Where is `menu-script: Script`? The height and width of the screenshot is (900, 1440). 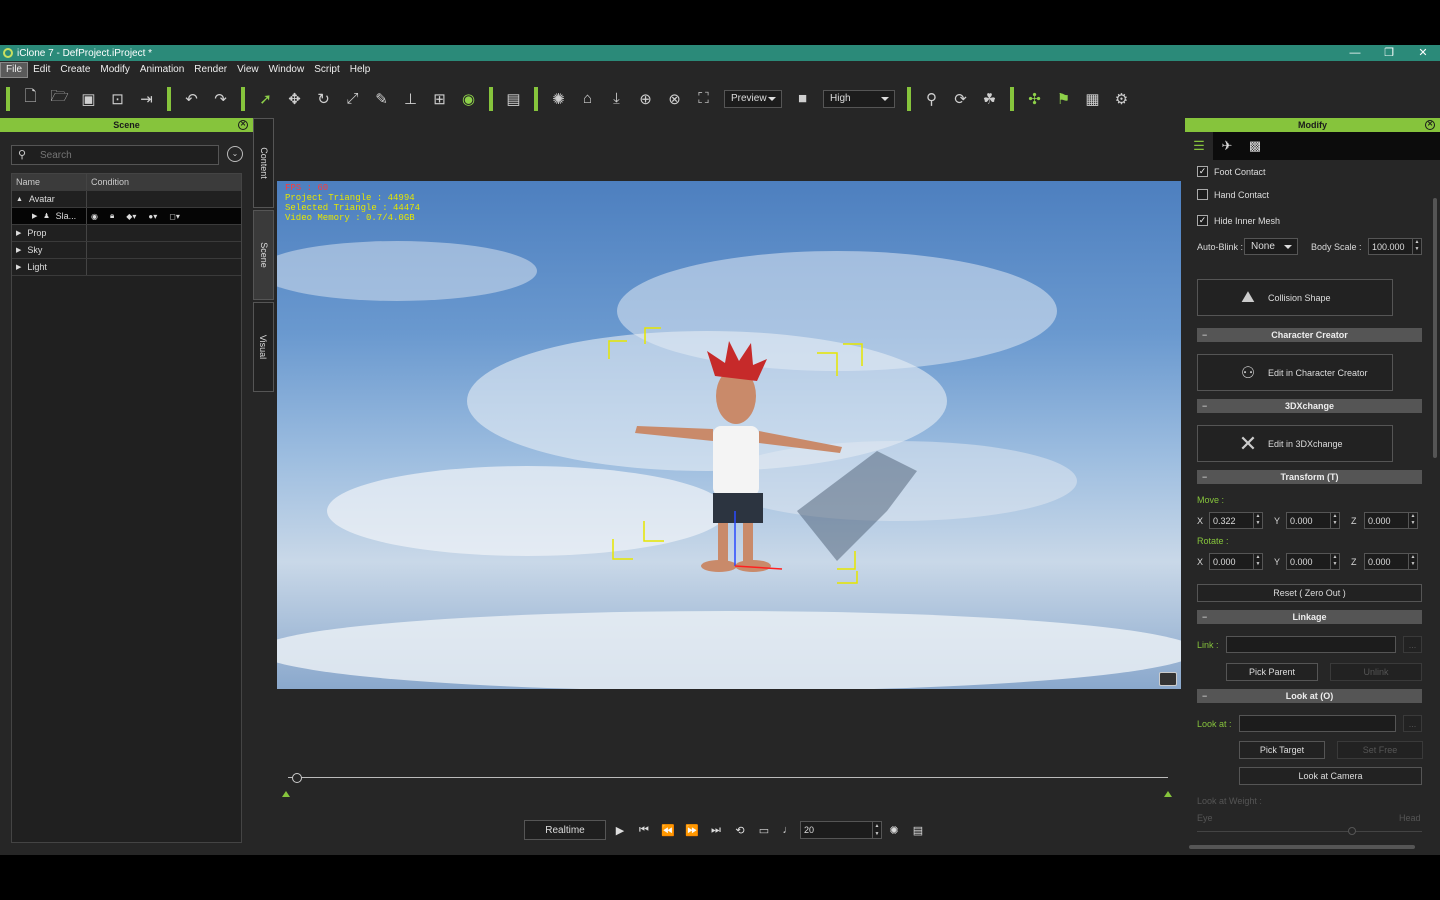 menu-script: Script is located at coordinates (327, 70).